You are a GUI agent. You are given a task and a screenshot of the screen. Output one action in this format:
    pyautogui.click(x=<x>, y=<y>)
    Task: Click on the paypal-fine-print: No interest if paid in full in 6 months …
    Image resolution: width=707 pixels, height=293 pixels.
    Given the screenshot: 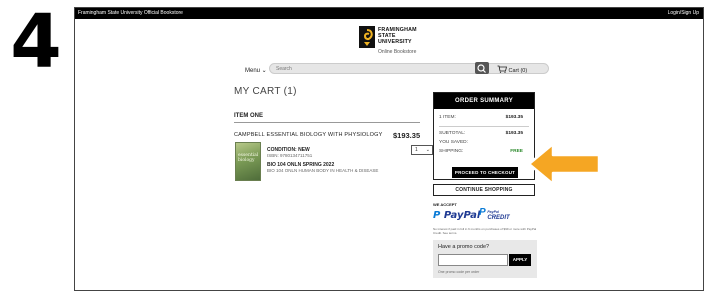 What is the action you would take?
    pyautogui.click(x=485, y=231)
    